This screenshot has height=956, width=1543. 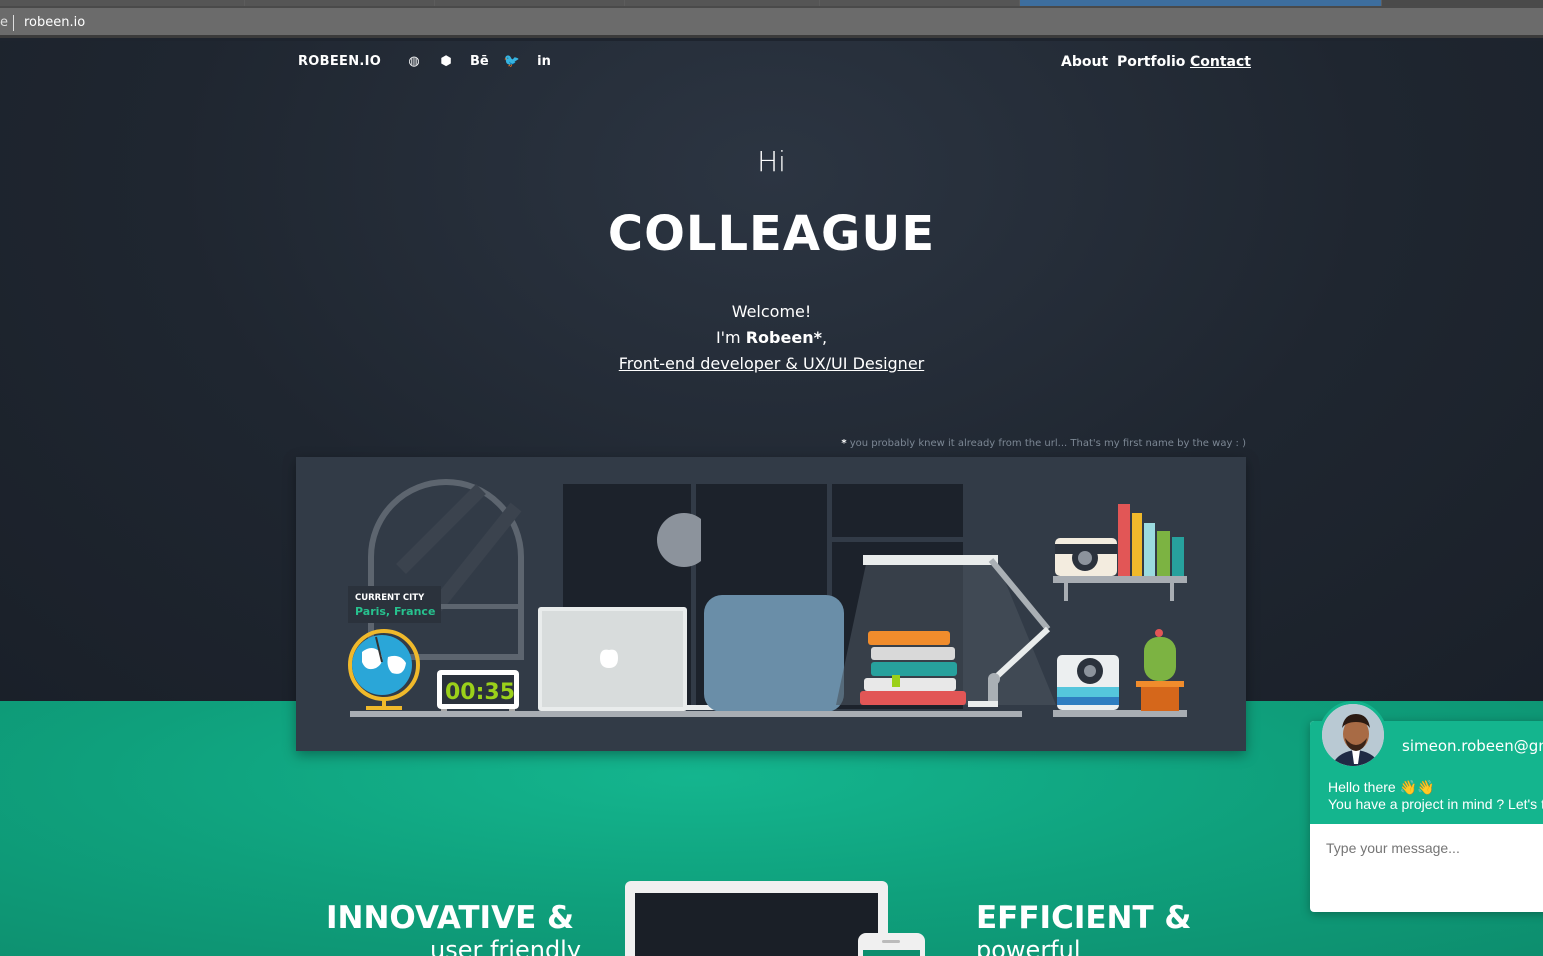 What do you see at coordinates (512, 62) in the screenshot?
I see `twitter-icon: 🐦` at bounding box center [512, 62].